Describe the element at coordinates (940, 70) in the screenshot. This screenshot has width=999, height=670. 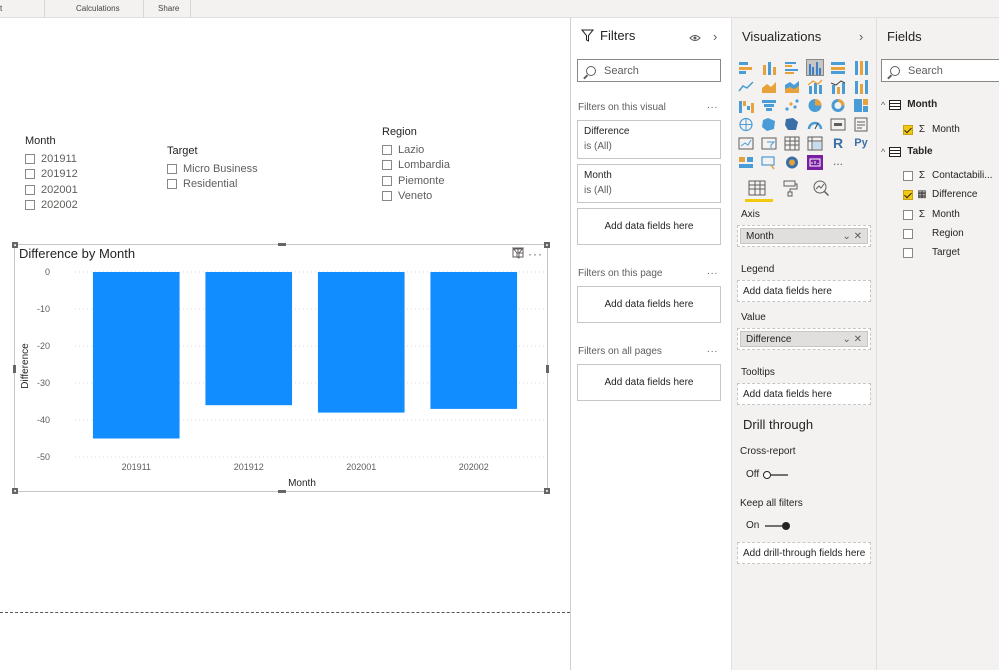
I see `fields-search-input: Search` at that location.